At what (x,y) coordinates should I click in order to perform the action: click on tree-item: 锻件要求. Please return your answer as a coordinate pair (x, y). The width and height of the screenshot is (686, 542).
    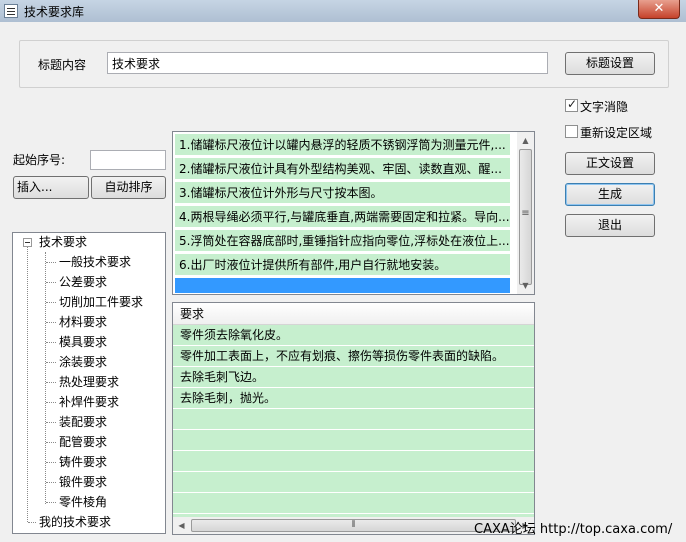
    Looking at the image, I should click on (83, 482).